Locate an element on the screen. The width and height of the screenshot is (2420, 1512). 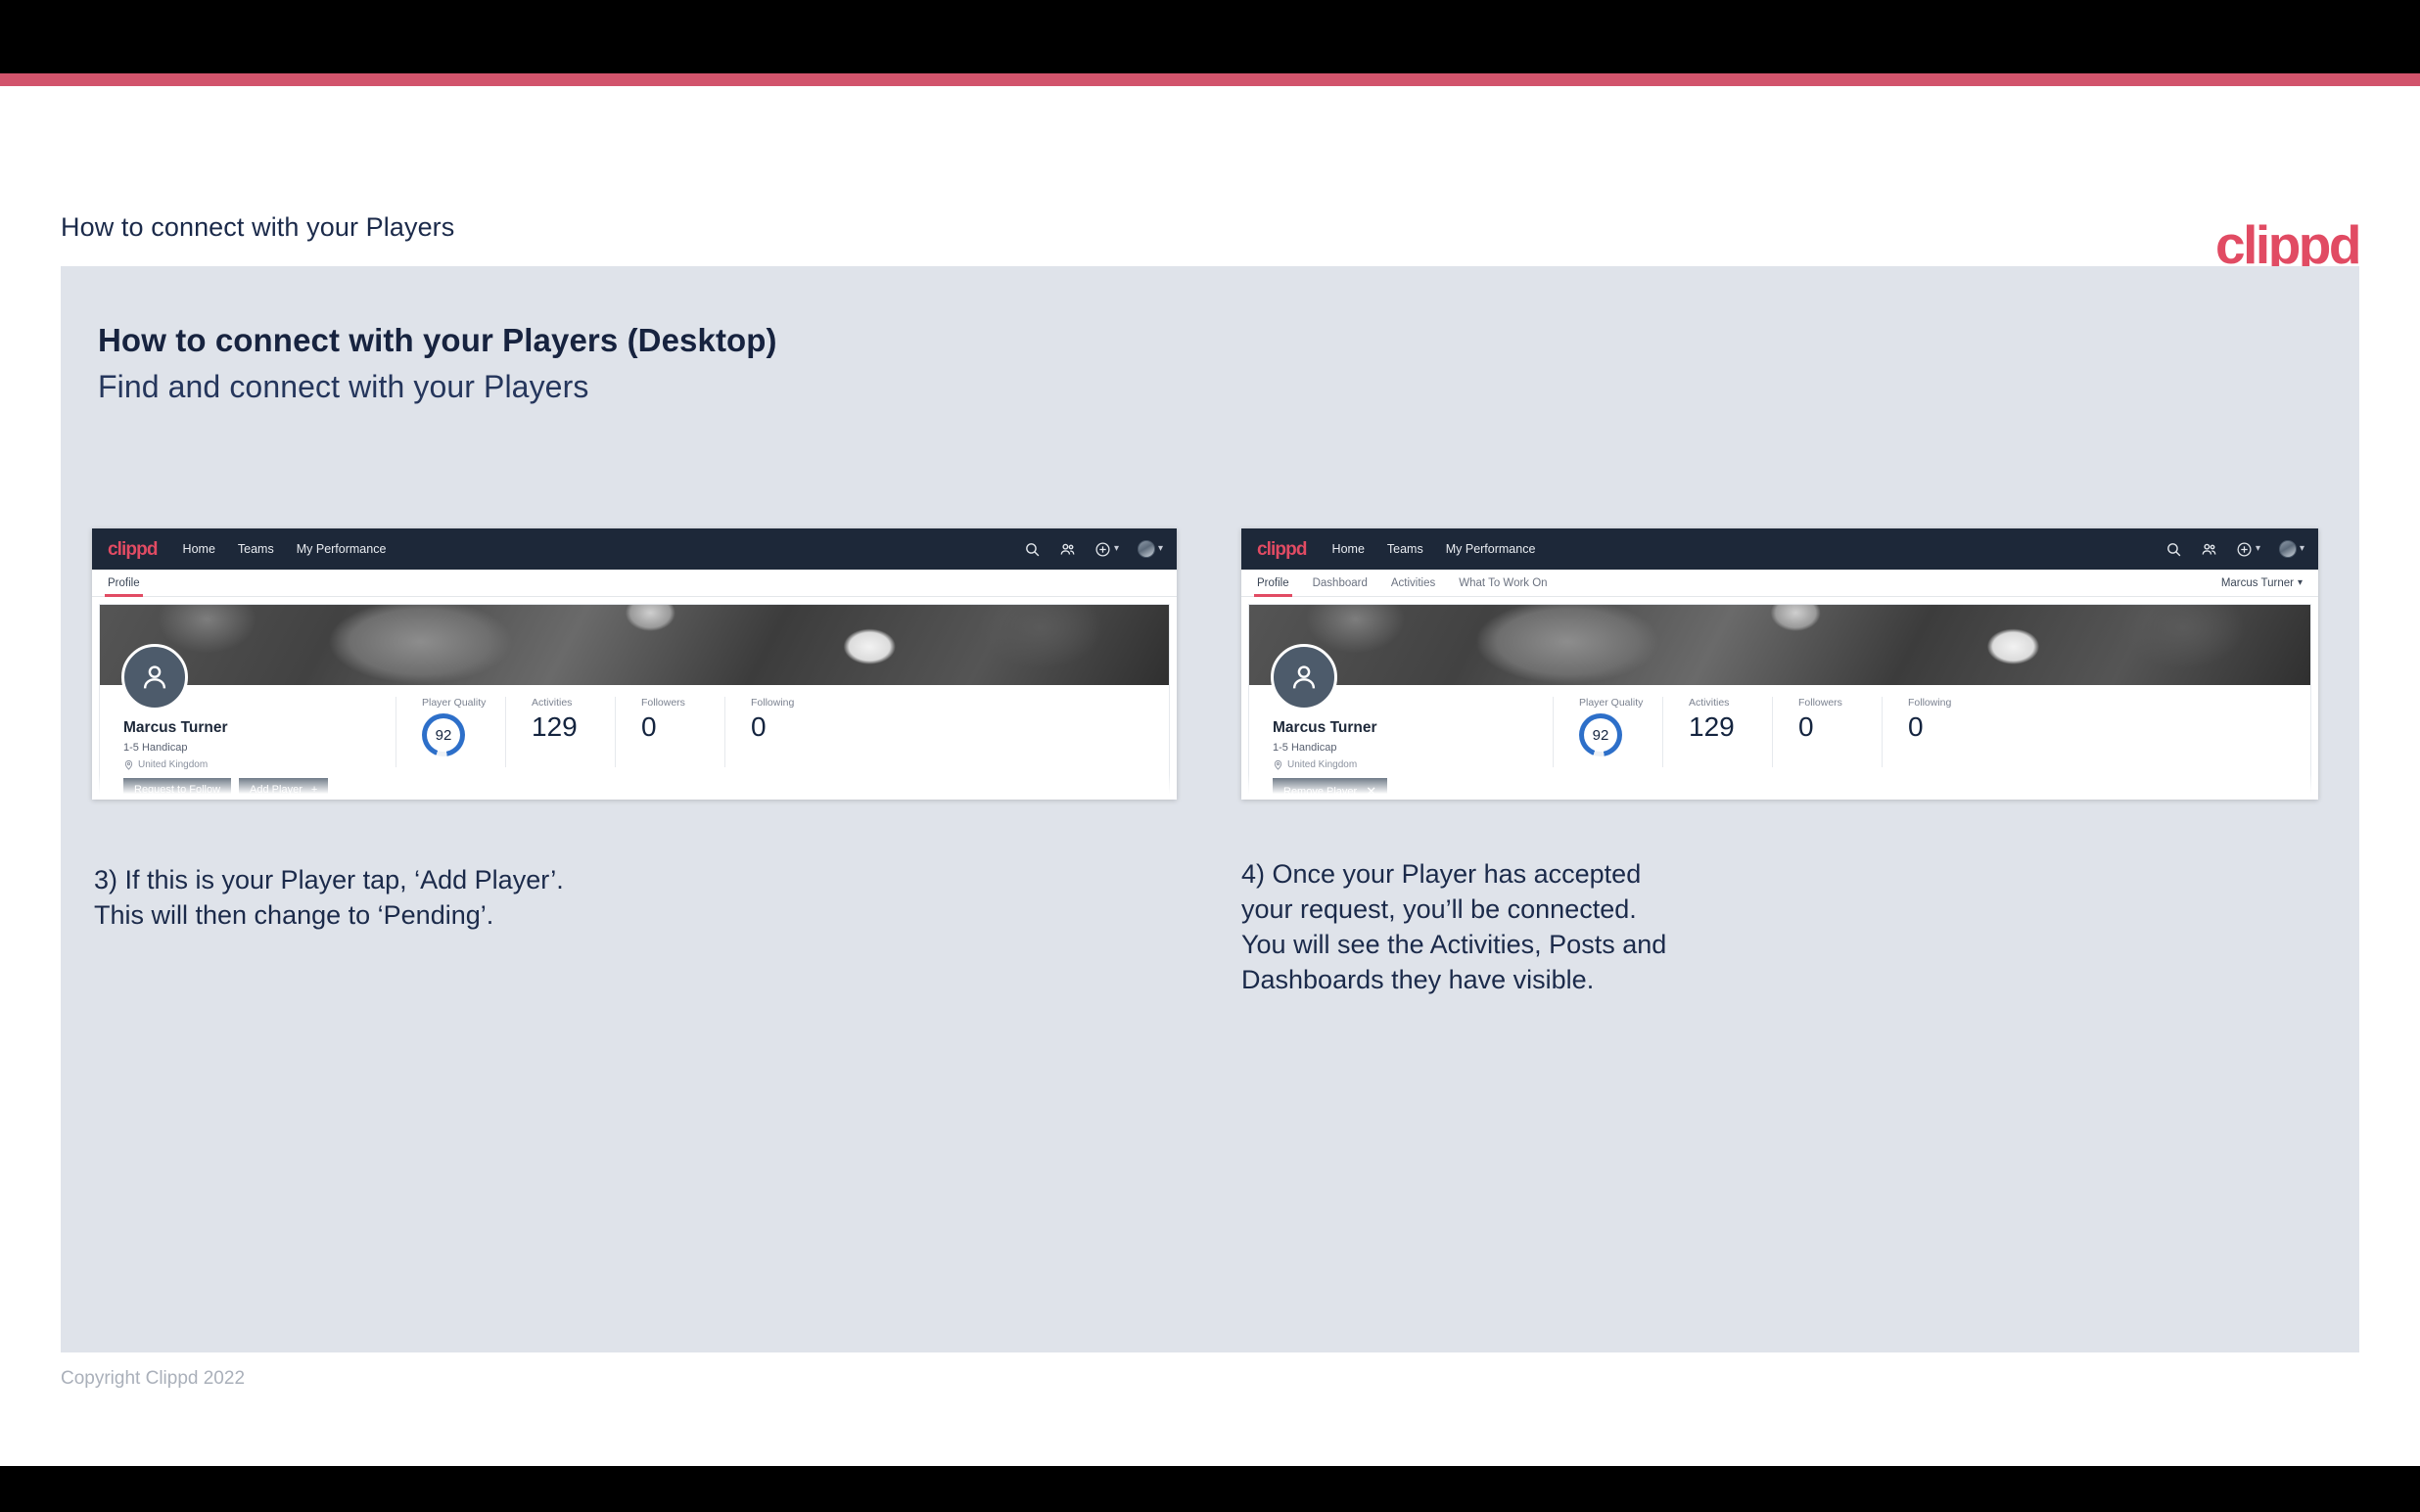
right-app-nav: Home Teams My Performance is located at coordinates (1434, 549).